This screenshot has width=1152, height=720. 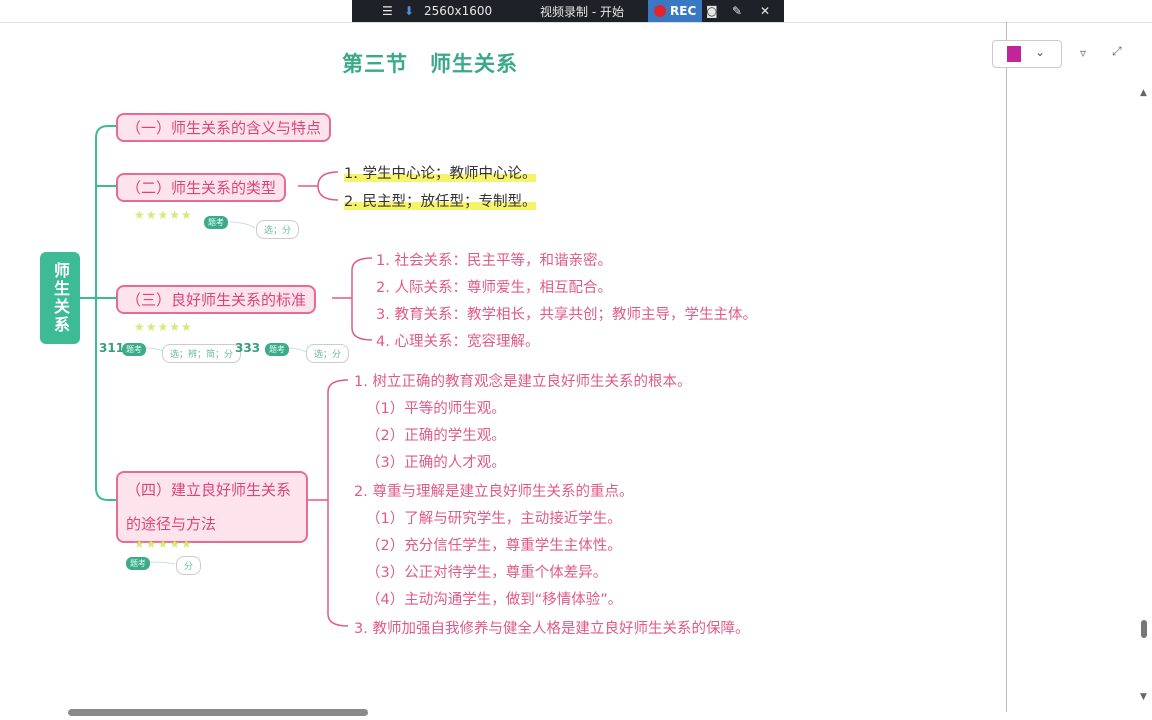 I want to click on method-subitem: （2）正确的学生观。, so click(x=436, y=436).